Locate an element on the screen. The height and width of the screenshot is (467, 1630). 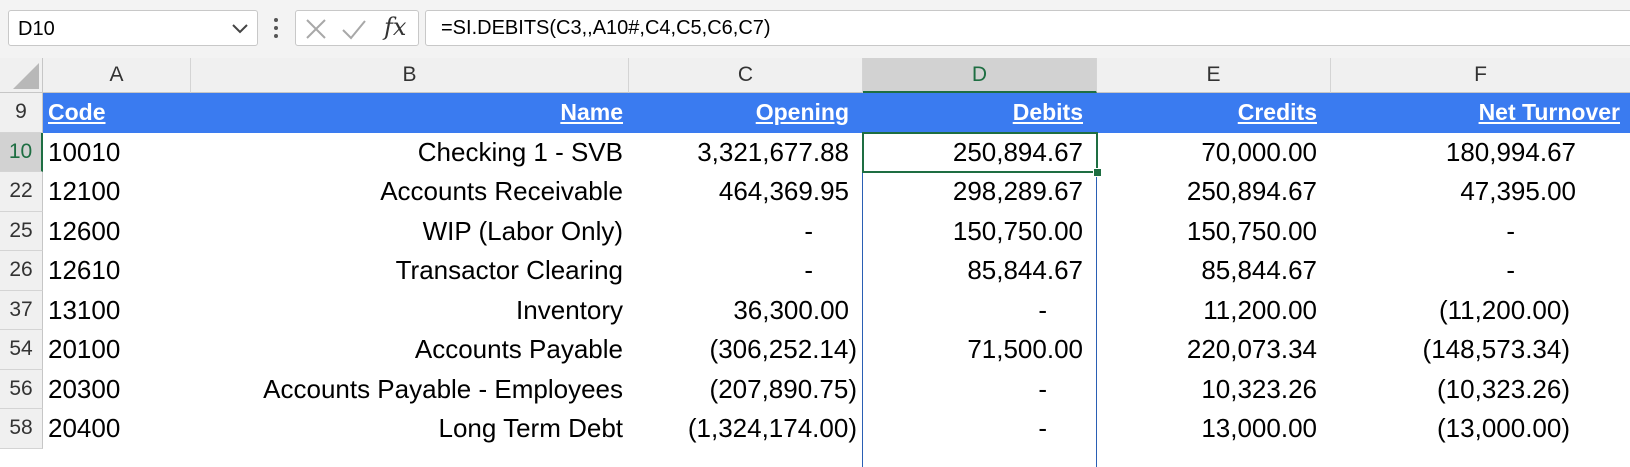
cell-opening: 464,369.95 is located at coordinates (746, 192).